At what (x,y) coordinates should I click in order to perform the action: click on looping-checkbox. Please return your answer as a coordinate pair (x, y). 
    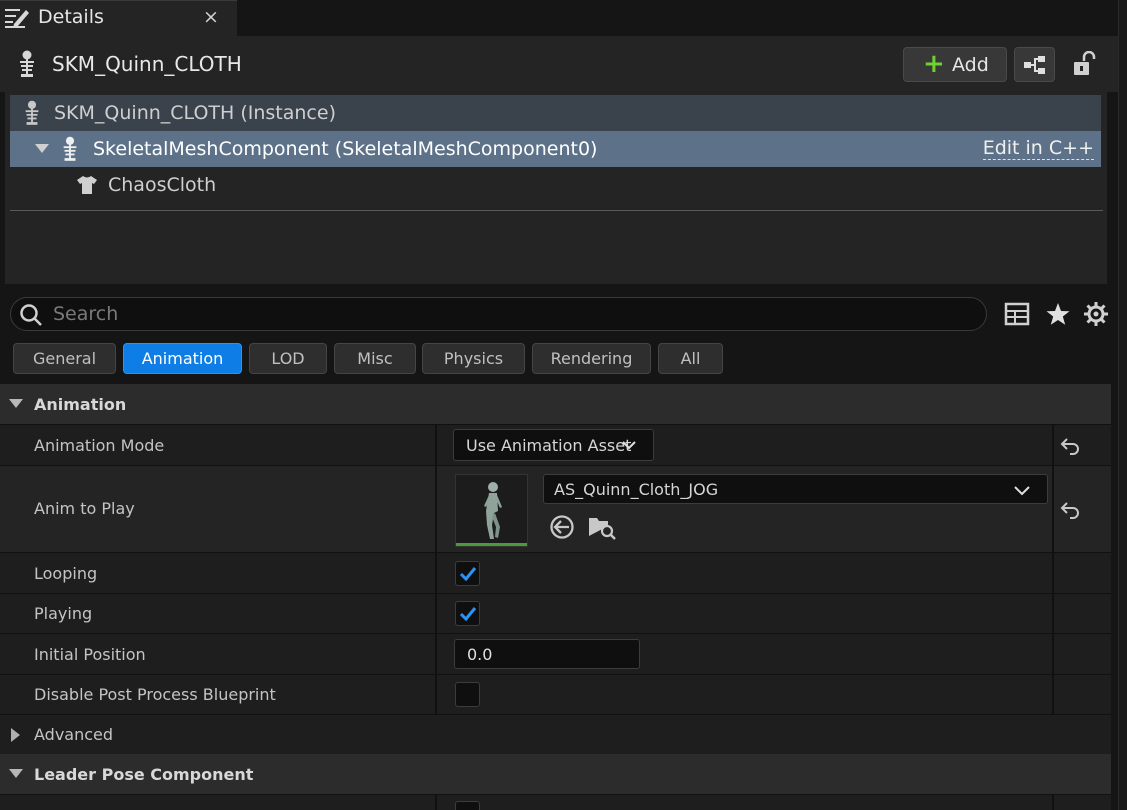
    Looking at the image, I should click on (467, 573).